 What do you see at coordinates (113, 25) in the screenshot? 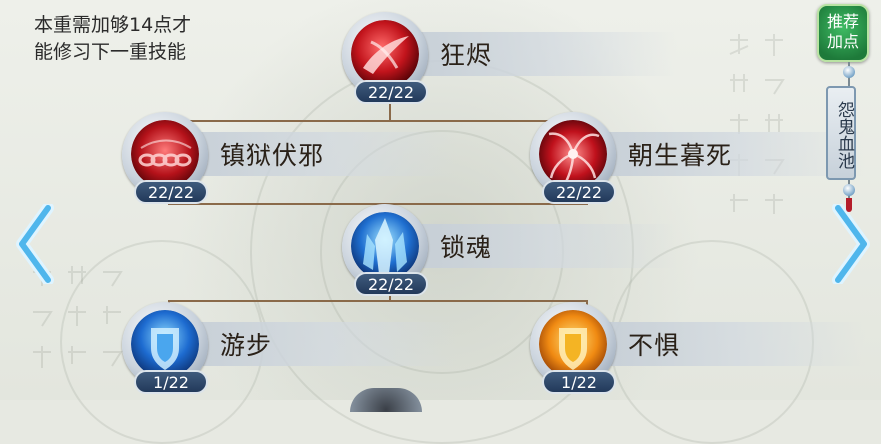
I see `requirement-hint-line: 本重需加够14点才` at bounding box center [113, 25].